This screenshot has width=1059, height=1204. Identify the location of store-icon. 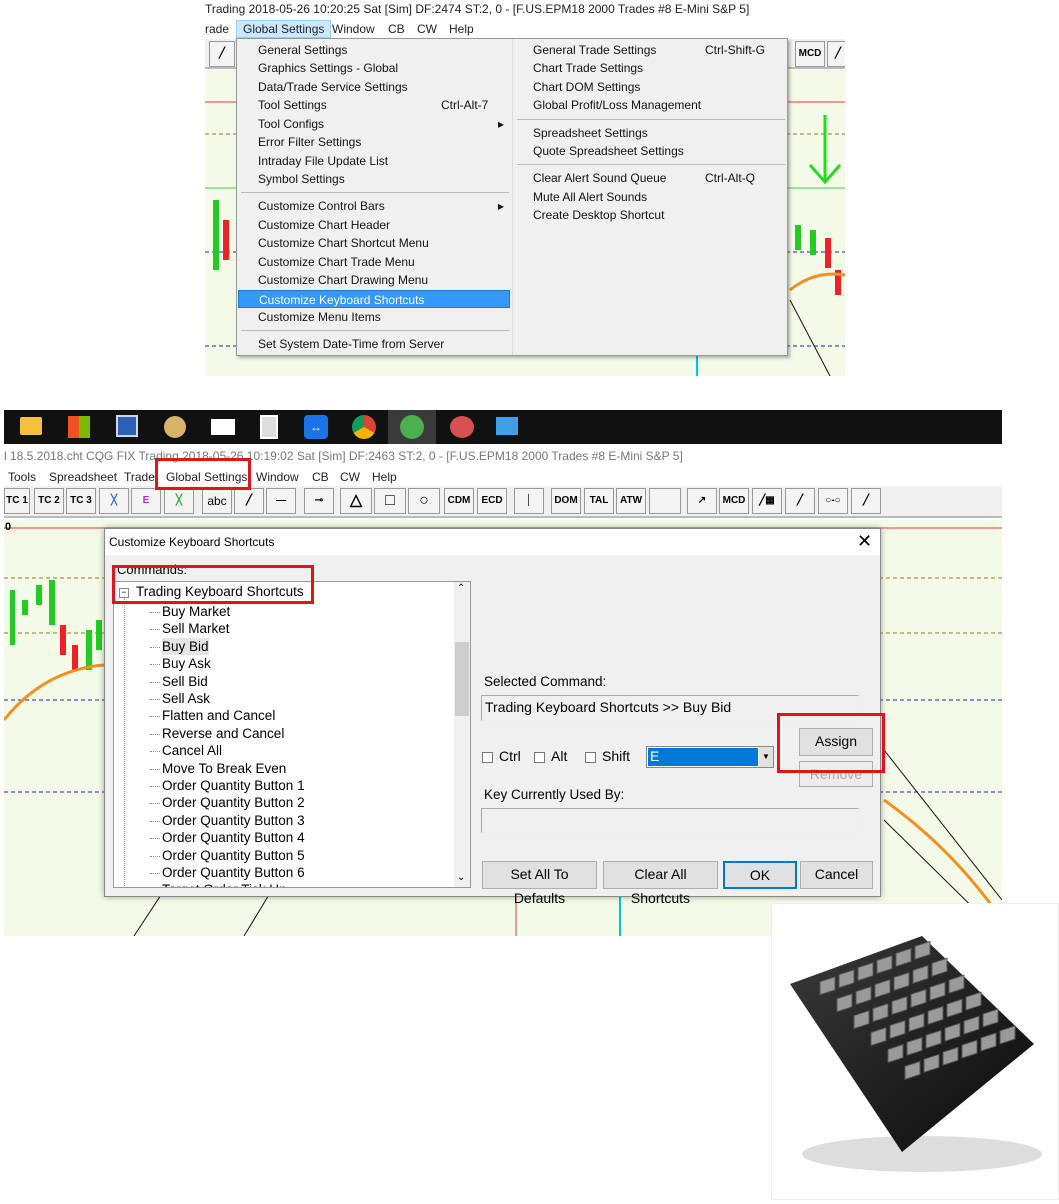
(79, 427).